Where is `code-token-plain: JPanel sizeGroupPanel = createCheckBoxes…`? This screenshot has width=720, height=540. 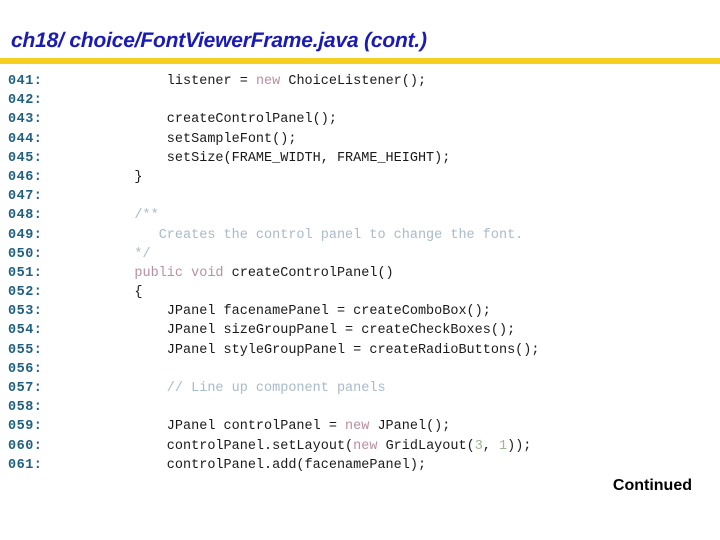
code-token-plain: JPanel sizeGroupPanel = createCheckBoxes… is located at coordinates (309, 331).